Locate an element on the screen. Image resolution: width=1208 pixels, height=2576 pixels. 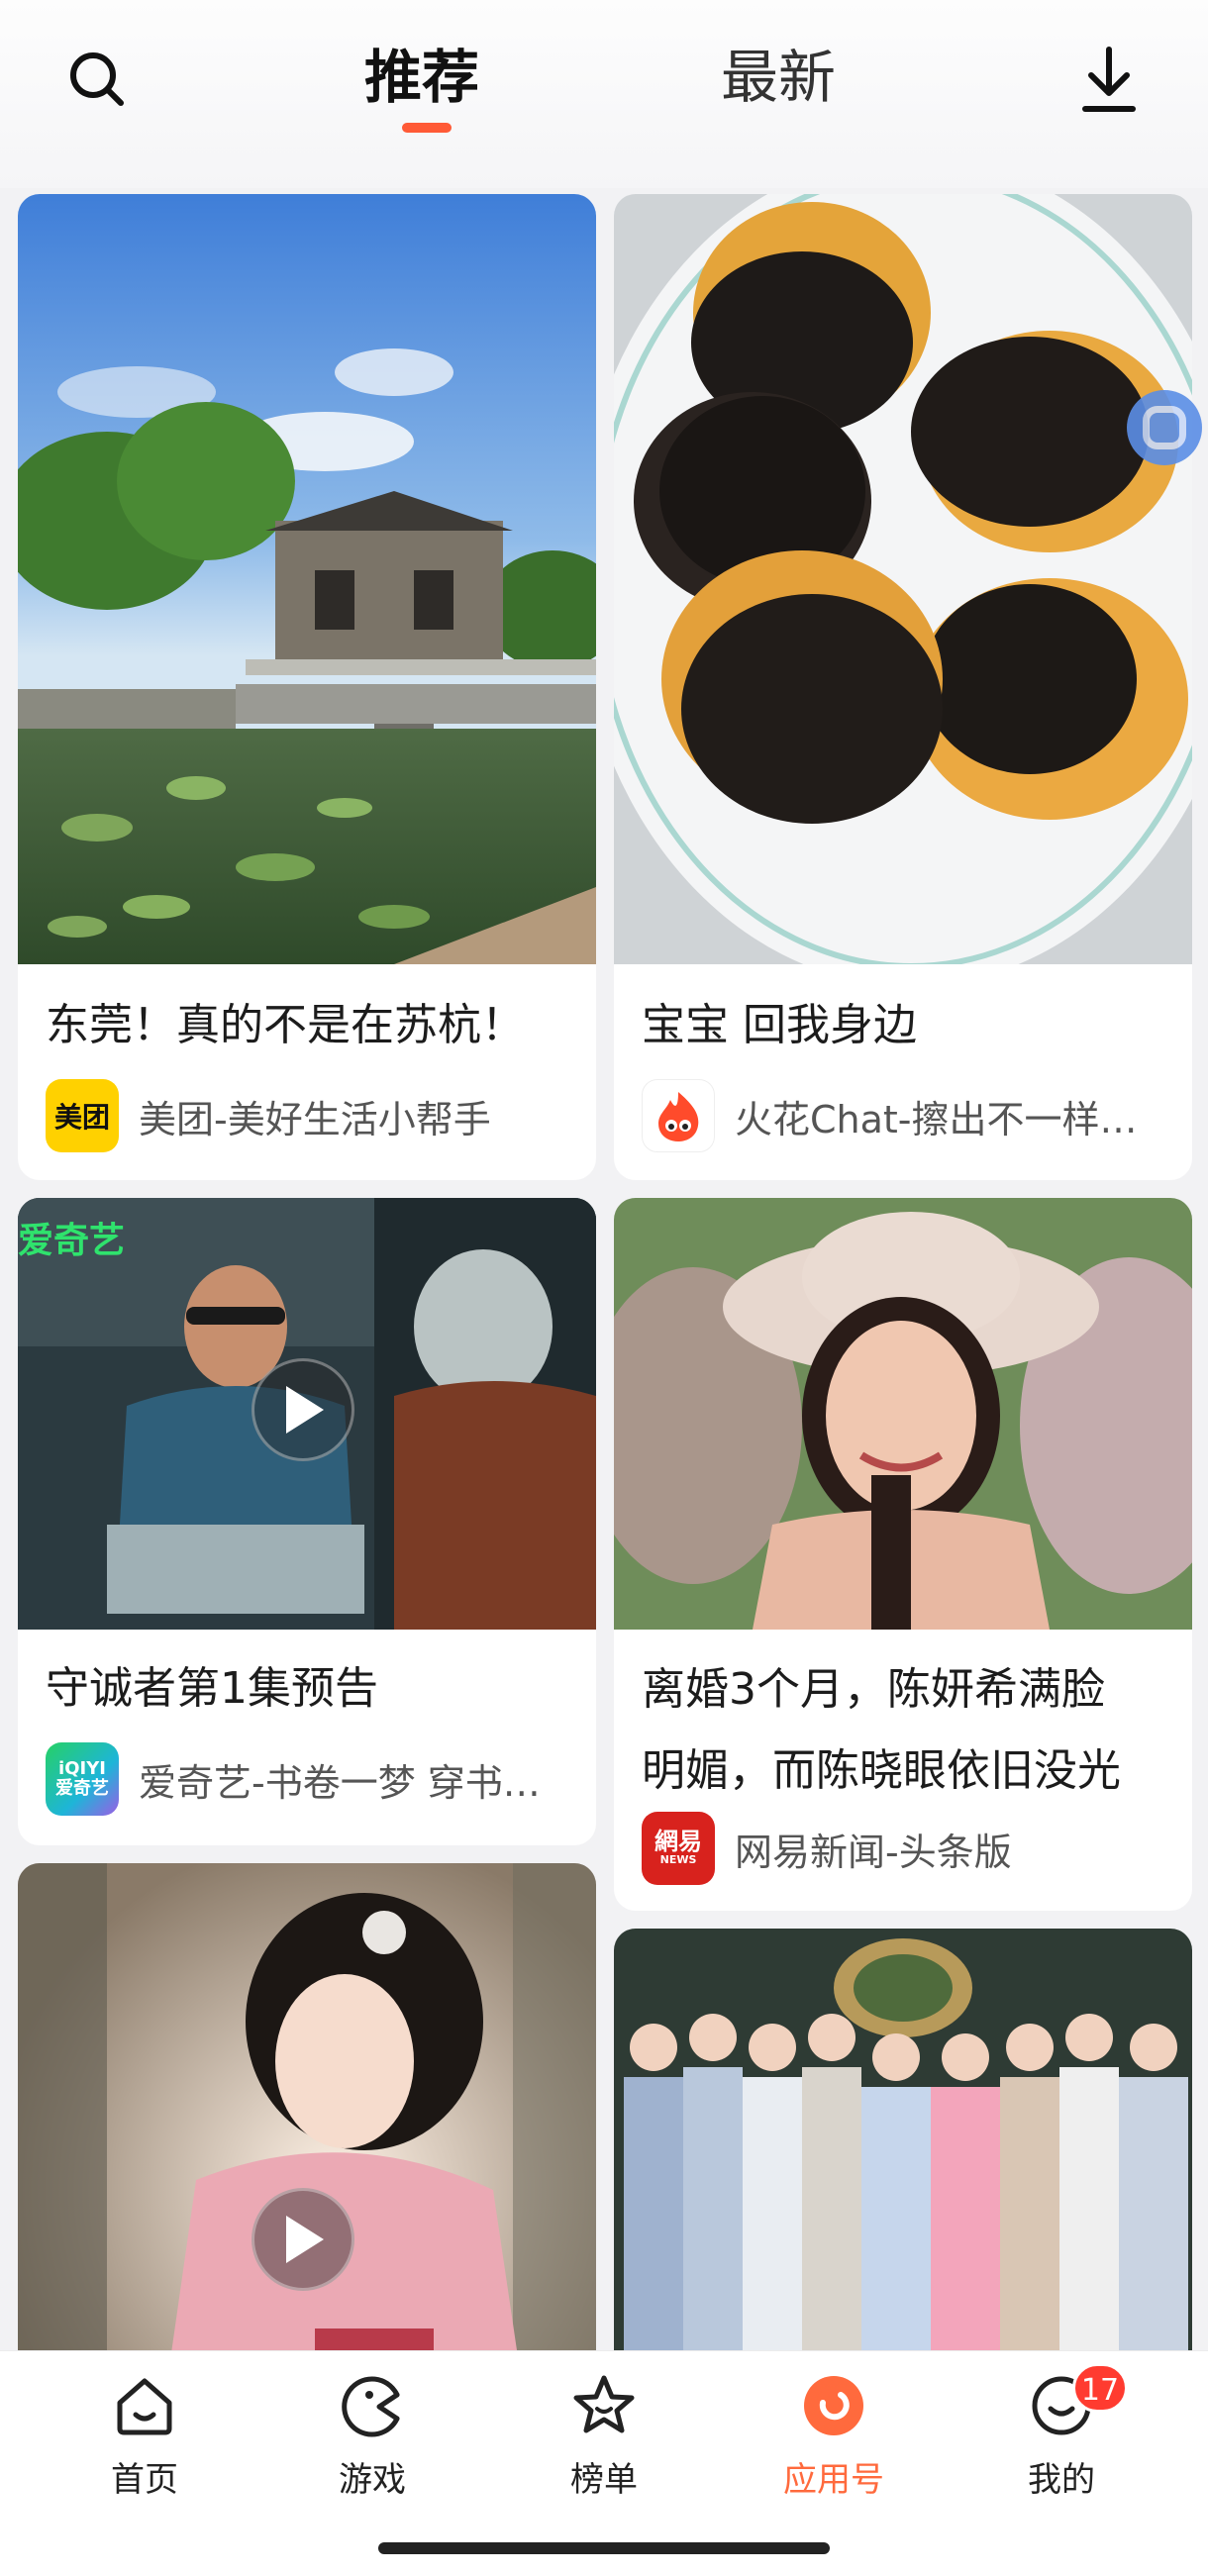
huohua-chat-logo is located at coordinates (678, 1116).